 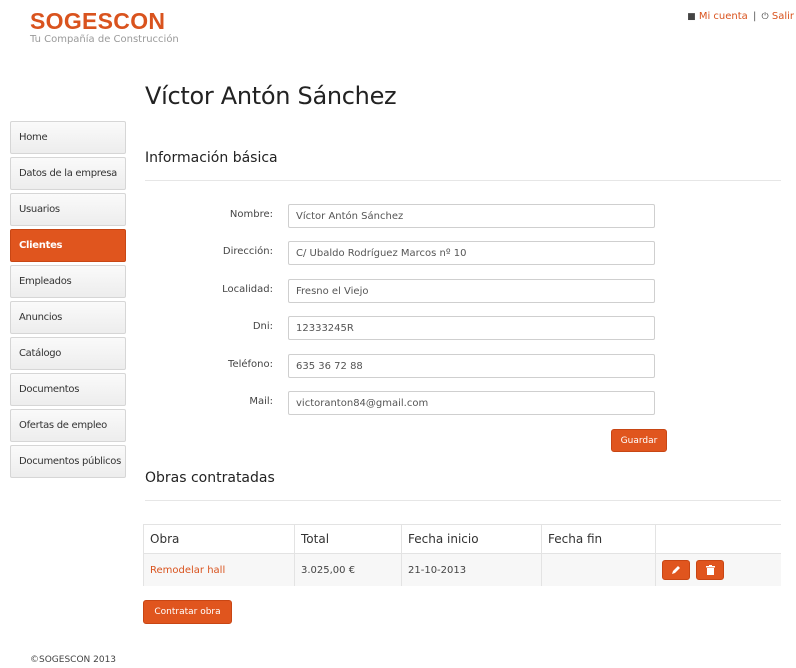 What do you see at coordinates (691, 17) in the screenshot?
I see `user-icon: ■` at bounding box center [691, 17].